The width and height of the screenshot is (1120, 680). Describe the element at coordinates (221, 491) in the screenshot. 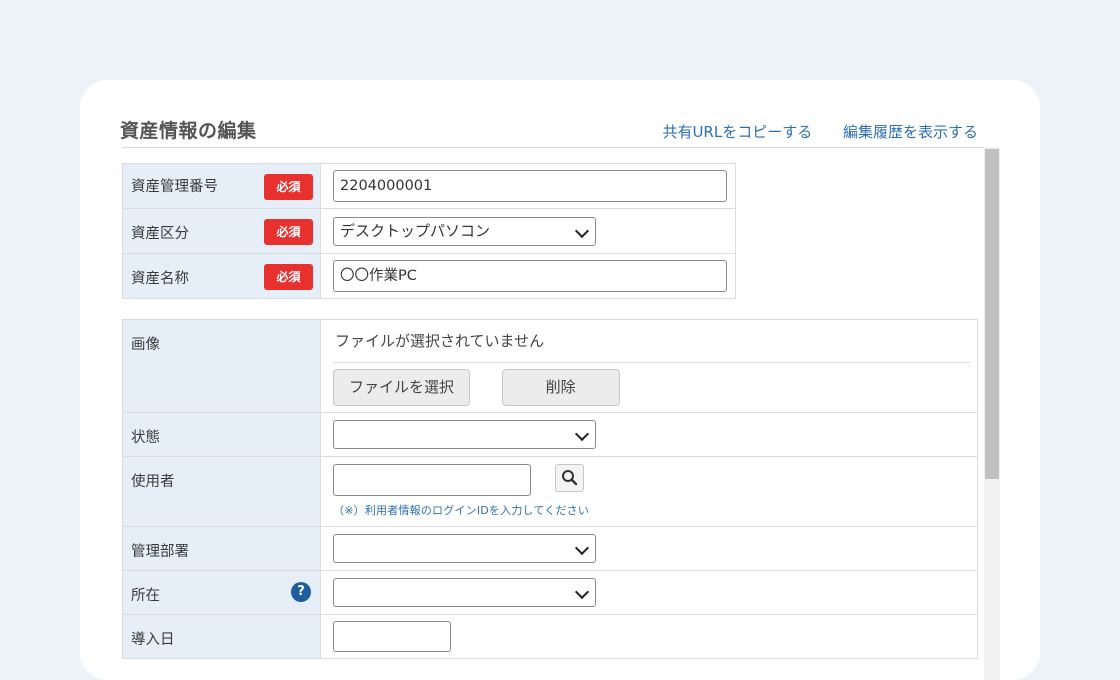

I see `user-label-cell: 使用者` at that location.